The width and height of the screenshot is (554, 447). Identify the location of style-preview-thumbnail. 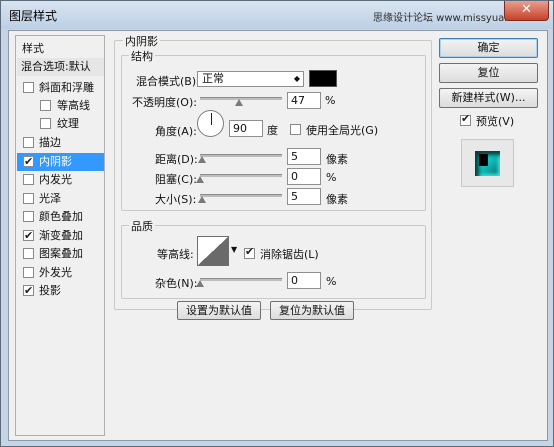
(487, 163).